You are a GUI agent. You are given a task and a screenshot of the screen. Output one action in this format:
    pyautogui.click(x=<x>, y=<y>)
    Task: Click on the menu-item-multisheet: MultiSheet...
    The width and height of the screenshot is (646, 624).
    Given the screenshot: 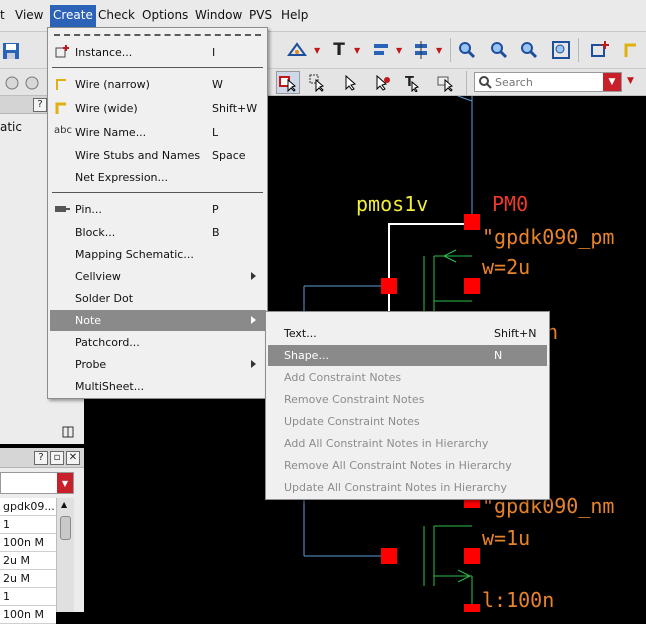 What is the action you would take?
    pyautogui.click(x=158, y=386)
    